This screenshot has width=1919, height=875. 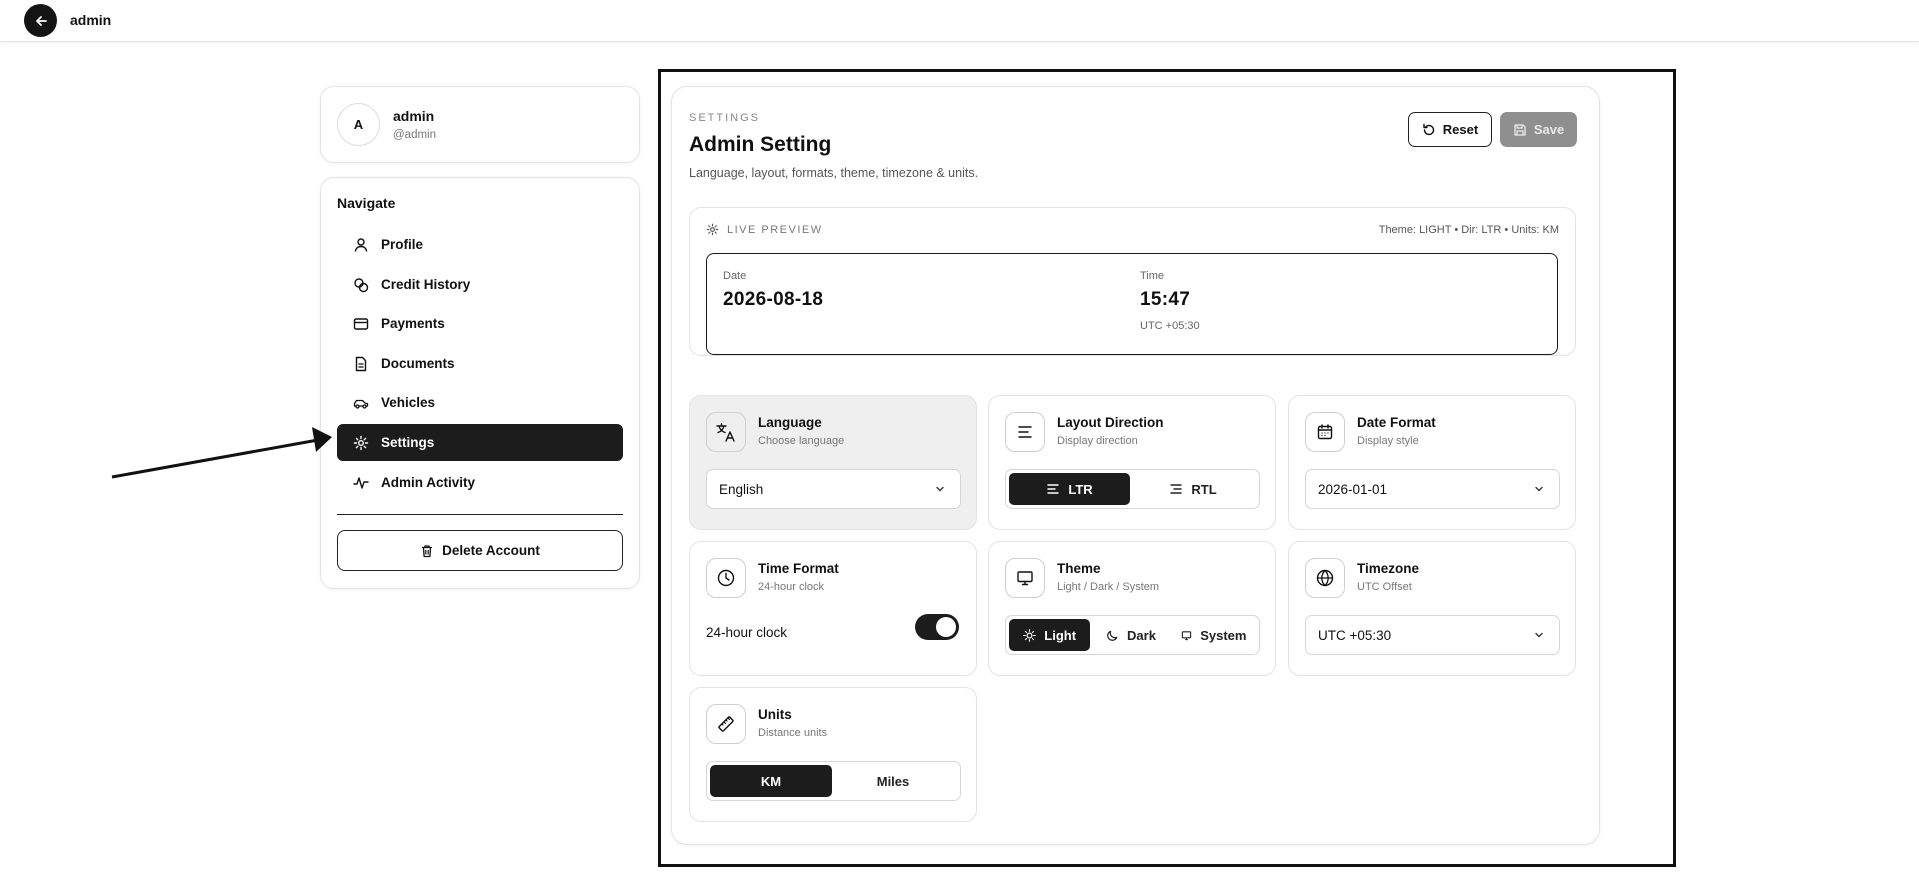 What do you see at coordinates (413, 323) in the screenshot?
I see `sidebar-item-label: Payments` at bounding box center [413, 323].